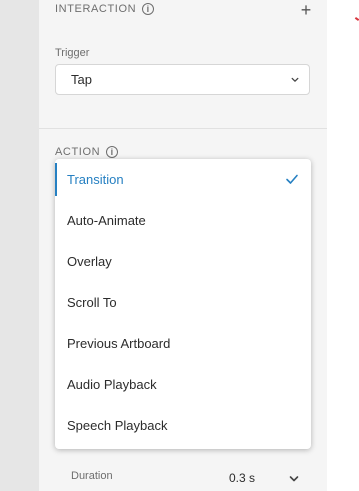 This screenshot has height=491, width=359. I want to click on action-header: ACTION i, so click(87, 152).